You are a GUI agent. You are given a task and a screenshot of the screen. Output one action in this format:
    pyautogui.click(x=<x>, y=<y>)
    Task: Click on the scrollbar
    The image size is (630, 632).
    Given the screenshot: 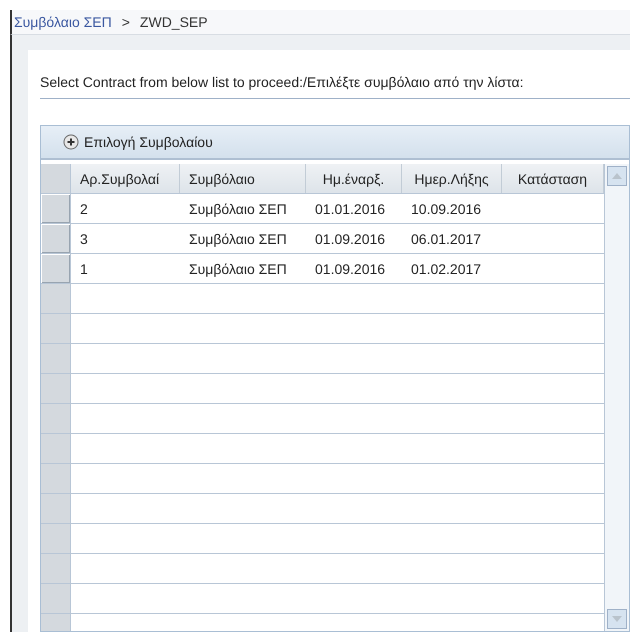 What is the action you would take?
    pyautogui.click(x=616, y=397)
    